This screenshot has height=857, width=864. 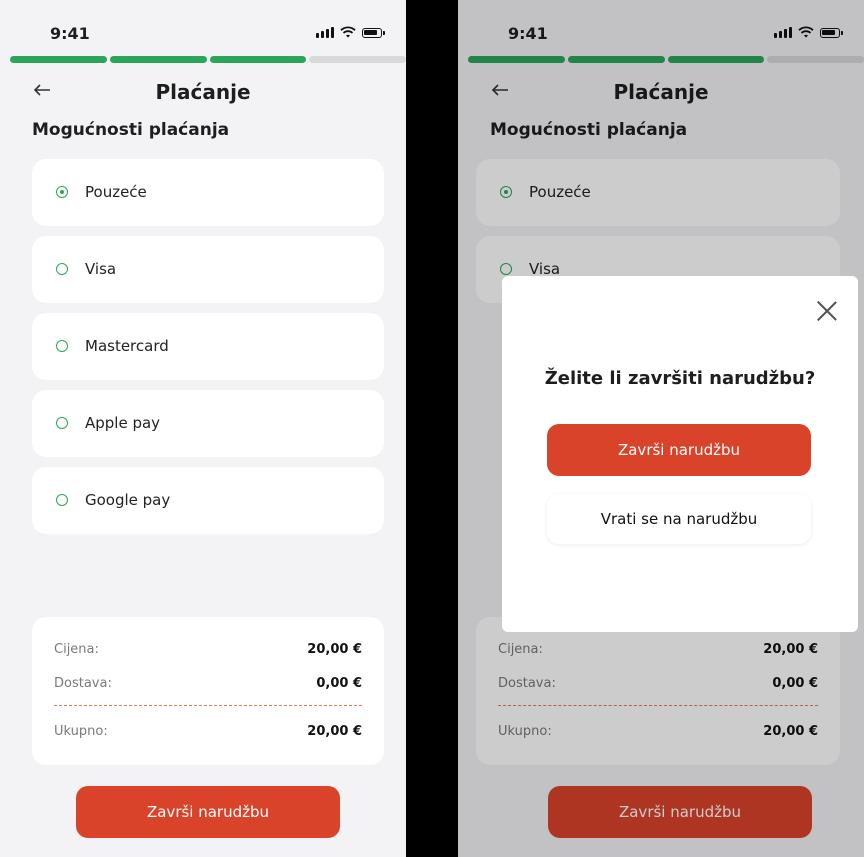 I want to click on payment-option-label: Pouzeće, so click(x=116, y=192).